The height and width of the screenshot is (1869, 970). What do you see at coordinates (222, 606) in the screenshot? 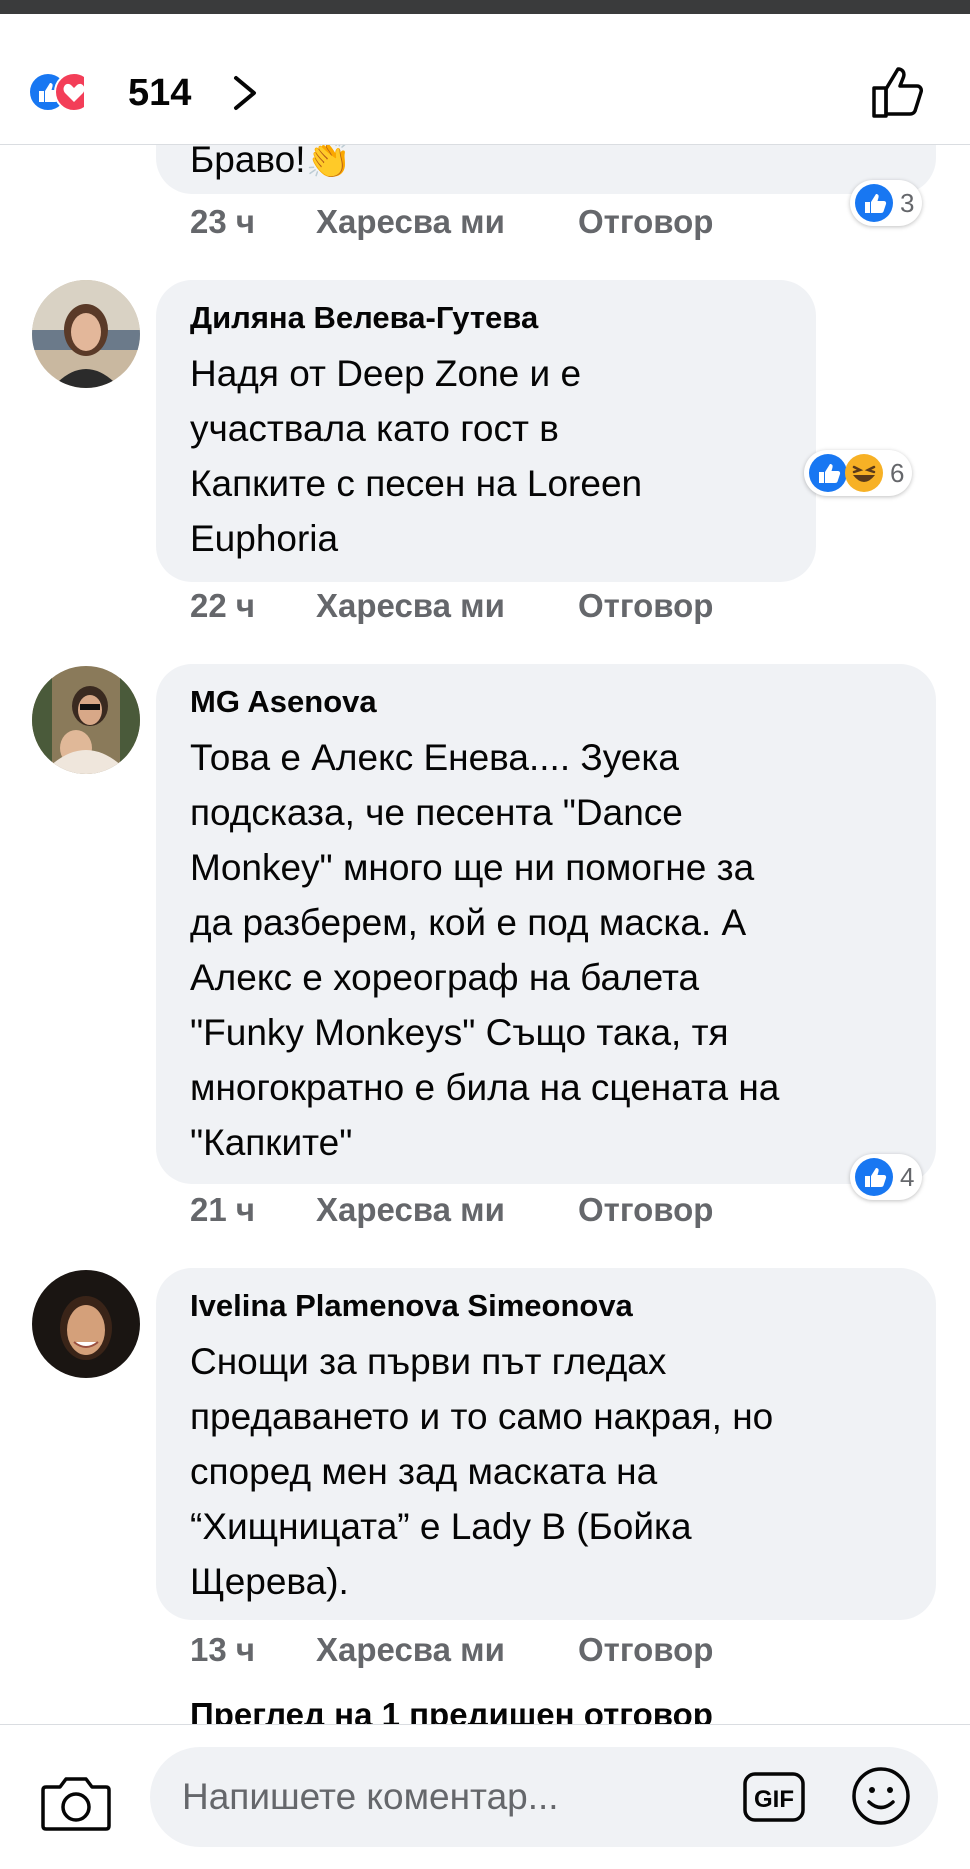
I see `comment-time: 22 ч` at bounding box center [222, 606].